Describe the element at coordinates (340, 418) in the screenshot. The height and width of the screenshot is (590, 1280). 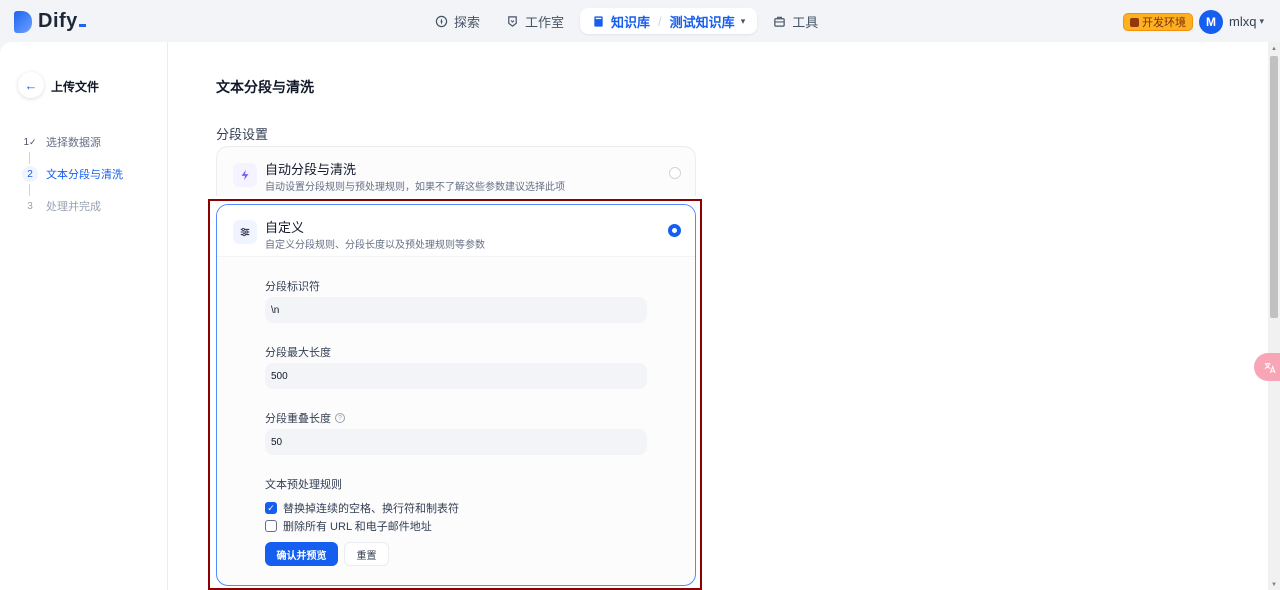
I see `help-icon: ?` at that location.